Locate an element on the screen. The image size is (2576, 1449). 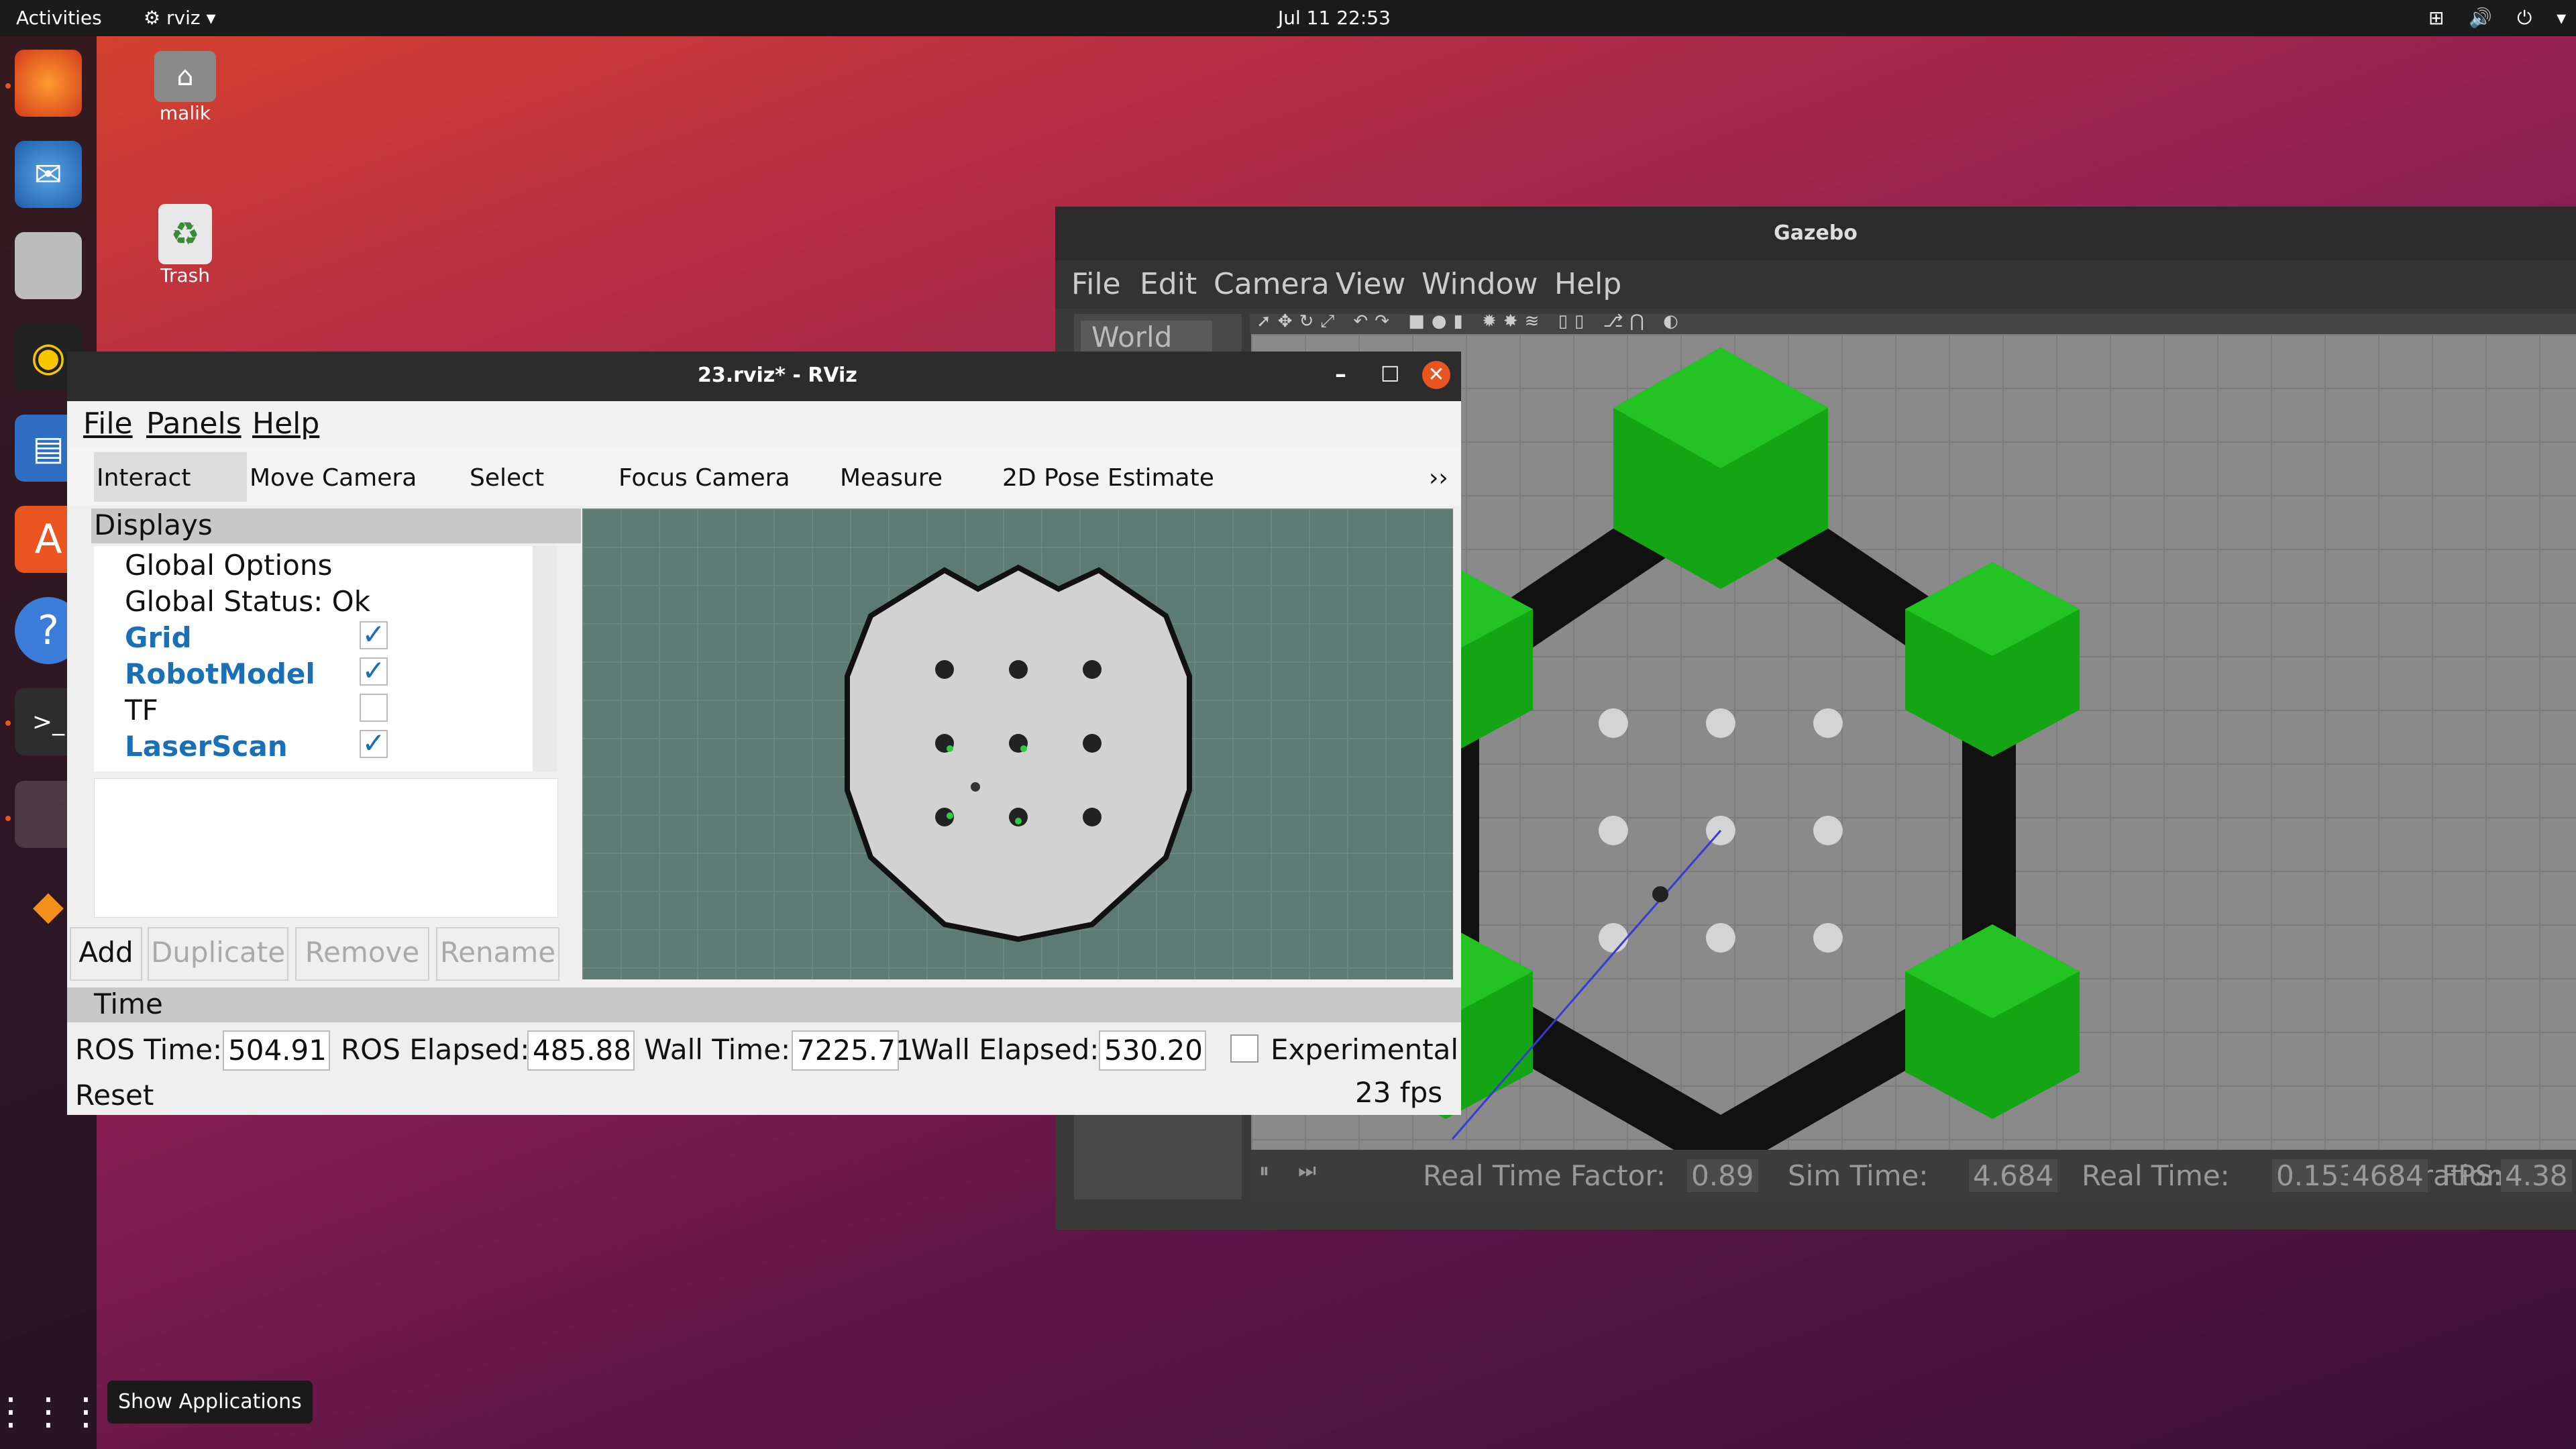
rename-button: Rename is located at coordinates (497, 954).